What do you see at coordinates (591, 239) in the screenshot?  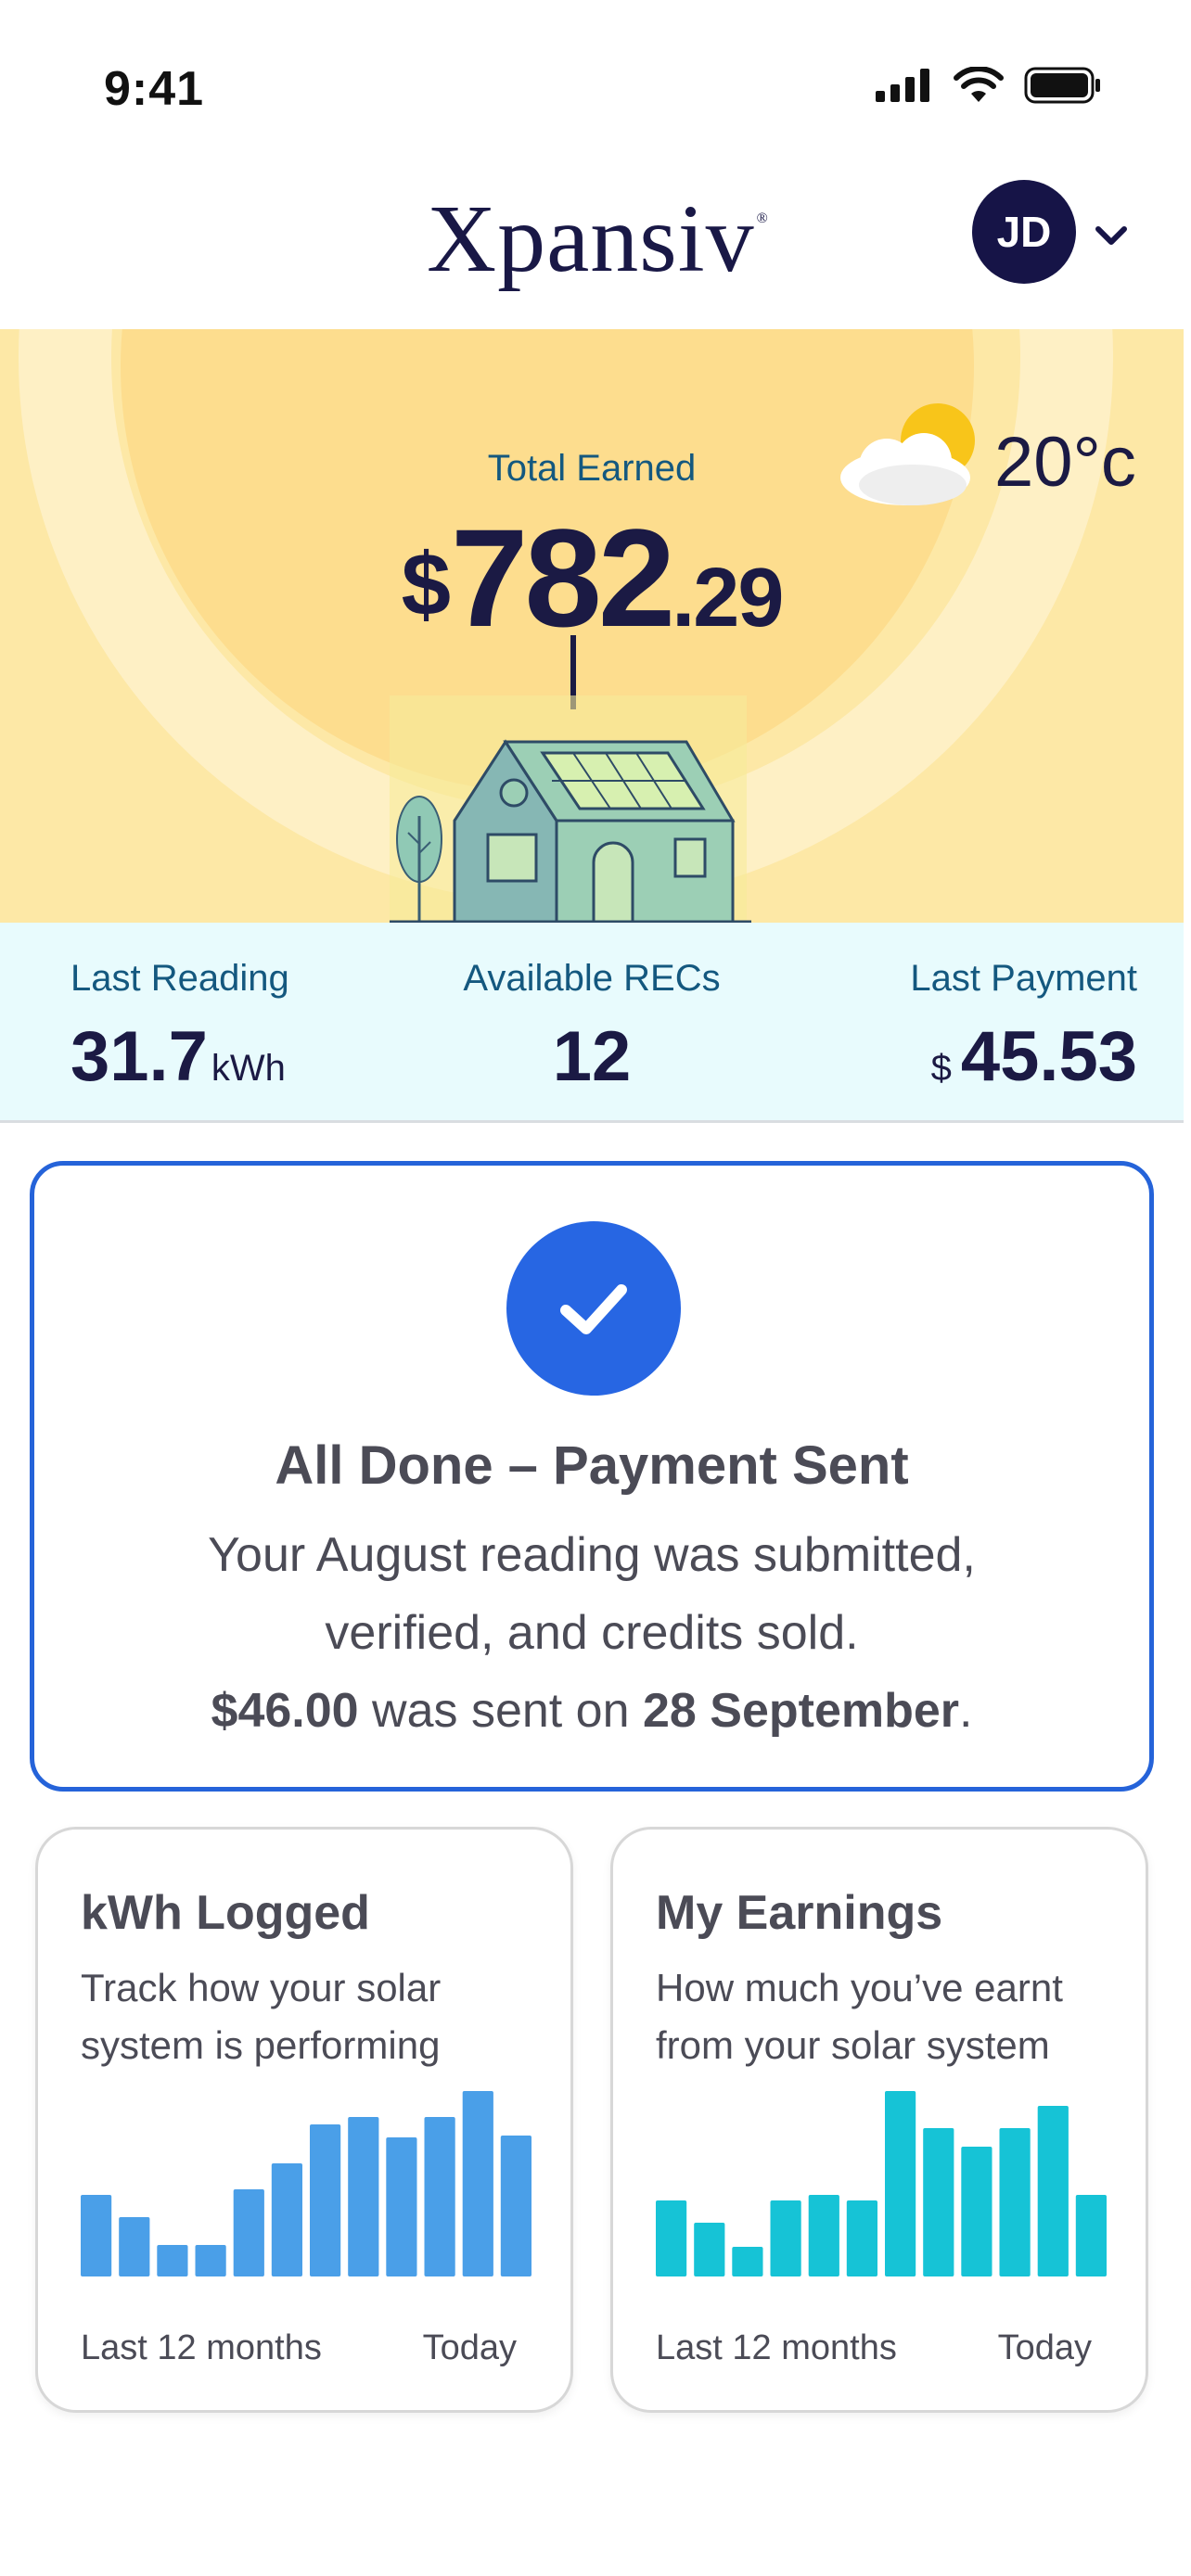 I see `logo-text: Xpansiv` at bounding box center [591, 239].